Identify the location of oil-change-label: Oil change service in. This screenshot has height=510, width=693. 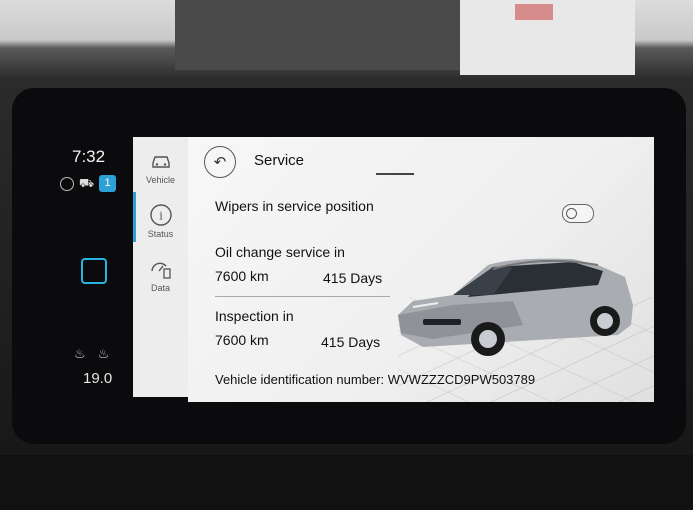
(280, 252).